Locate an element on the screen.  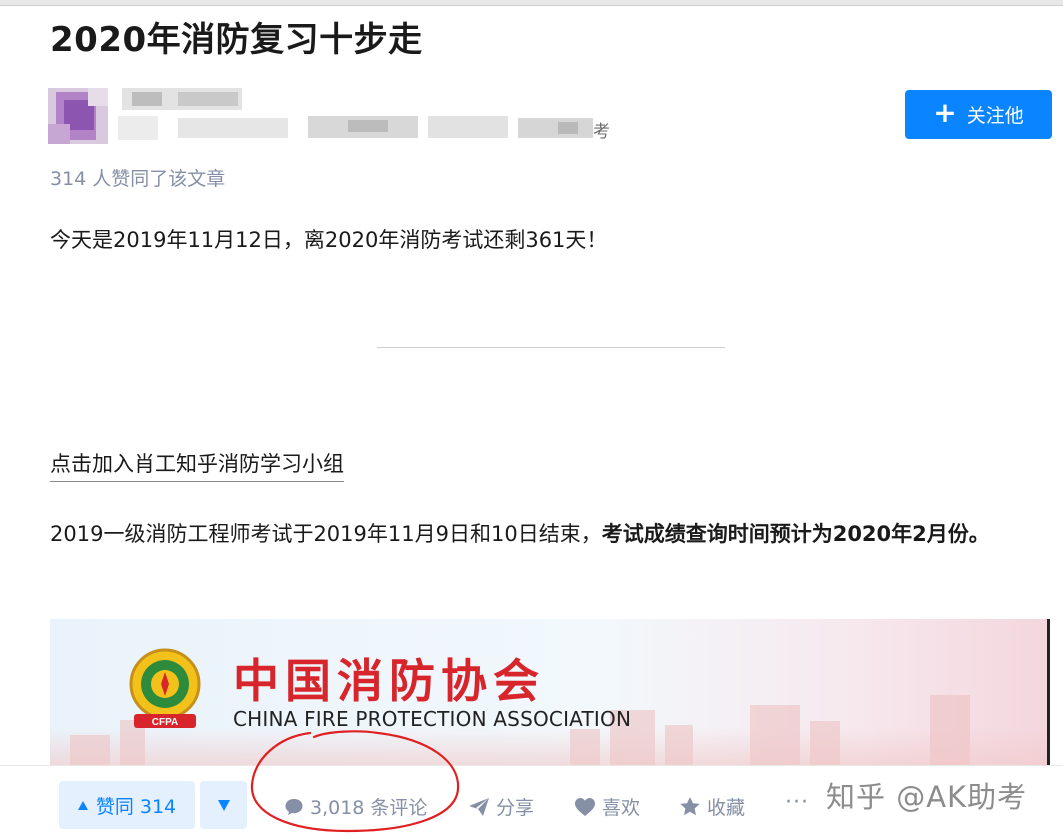
paragraph-exam-text: 2019一级消防工程师考试于2019年11月9日和10日结束， is located at coordinates (326, 534).